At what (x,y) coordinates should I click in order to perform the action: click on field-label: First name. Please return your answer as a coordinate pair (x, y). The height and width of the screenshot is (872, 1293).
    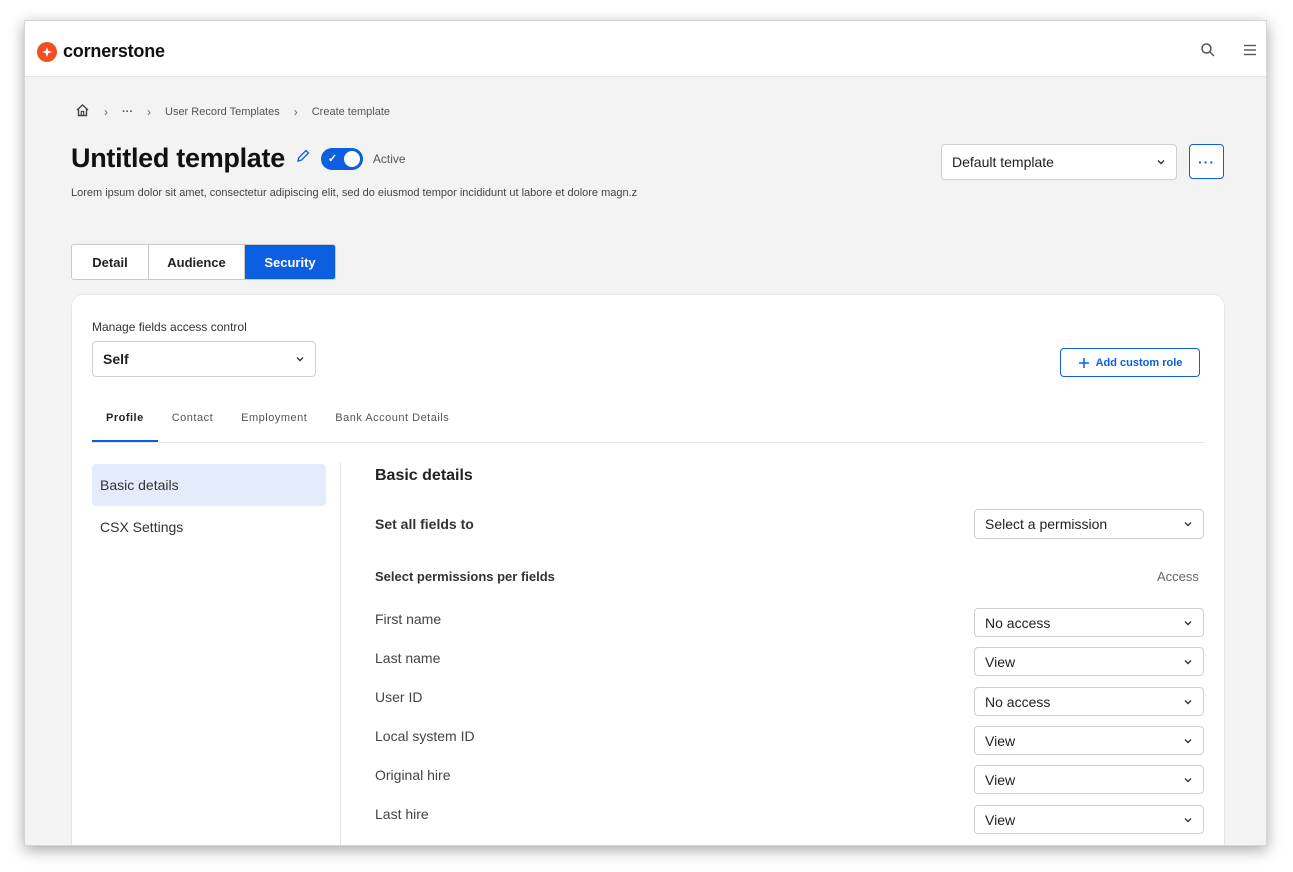
    Looking at the image, I should click on (408, 619).